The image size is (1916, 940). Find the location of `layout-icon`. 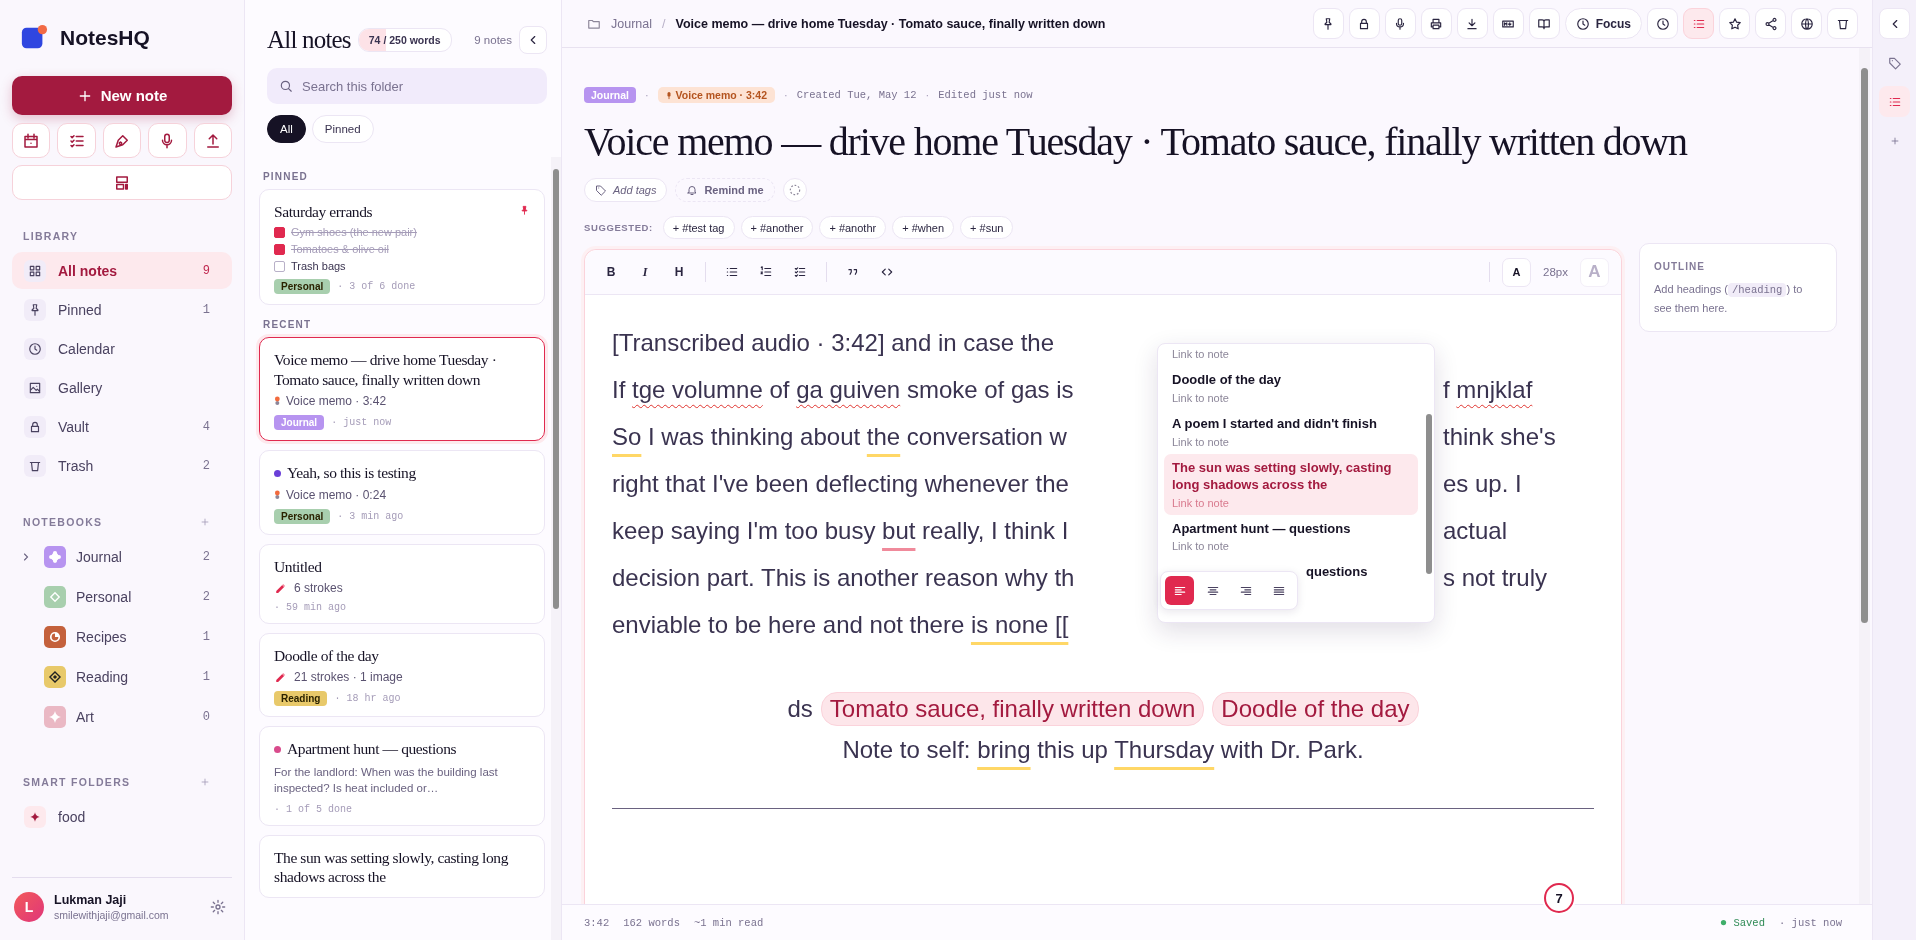

layout-icon is located at coordinates (122, 182).